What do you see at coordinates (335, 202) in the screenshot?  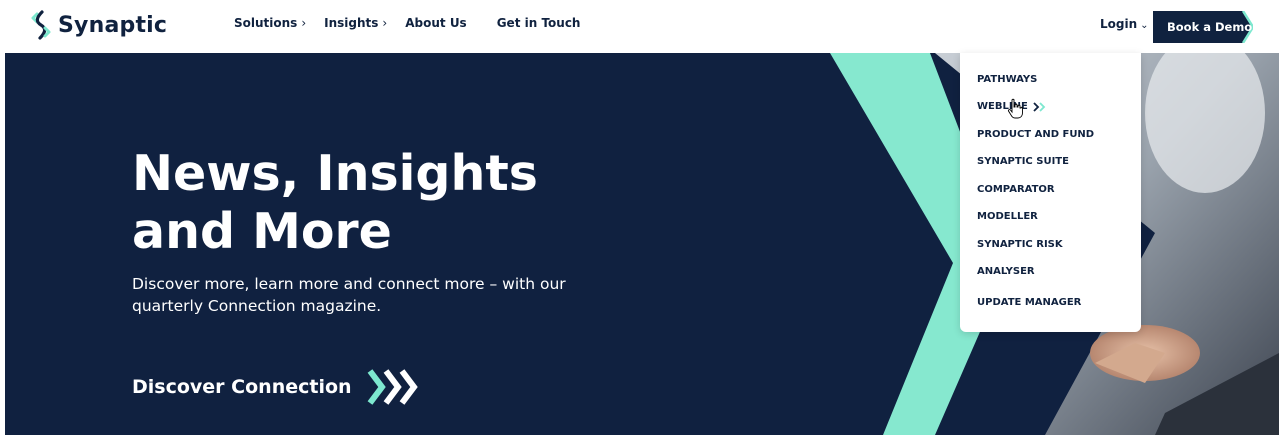 I see `hero-title: News, Insights and More` at bounding box center [335, 202].